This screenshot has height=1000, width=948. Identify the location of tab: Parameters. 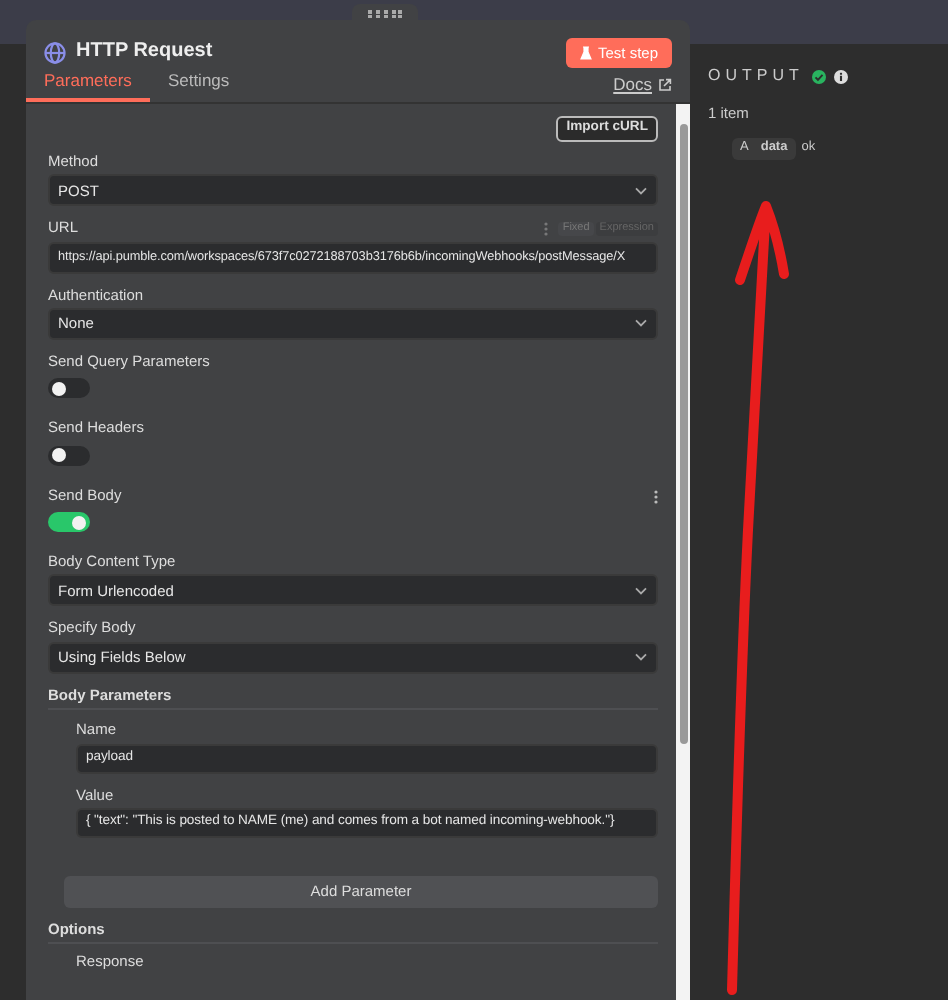
(88, 86).